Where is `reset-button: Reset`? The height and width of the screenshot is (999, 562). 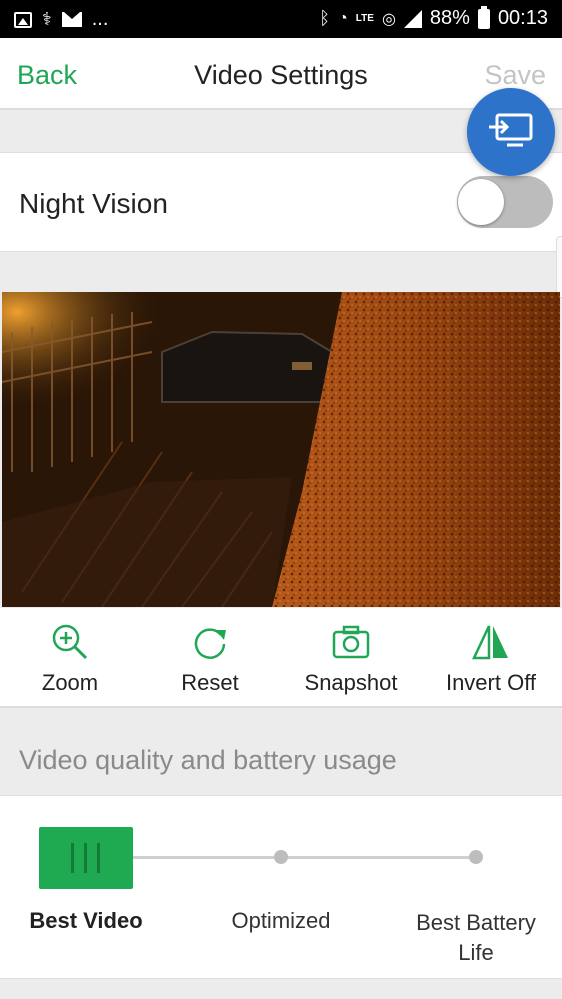
reset-button: Reset is located at coordinates (210, 658).